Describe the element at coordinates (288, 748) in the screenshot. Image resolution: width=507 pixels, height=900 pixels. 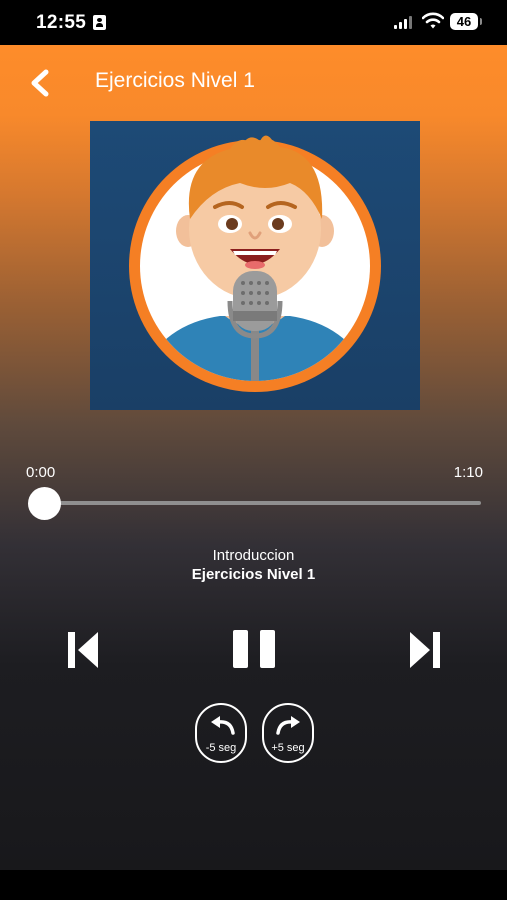
I see `forward-label: +5 seg` at that location.